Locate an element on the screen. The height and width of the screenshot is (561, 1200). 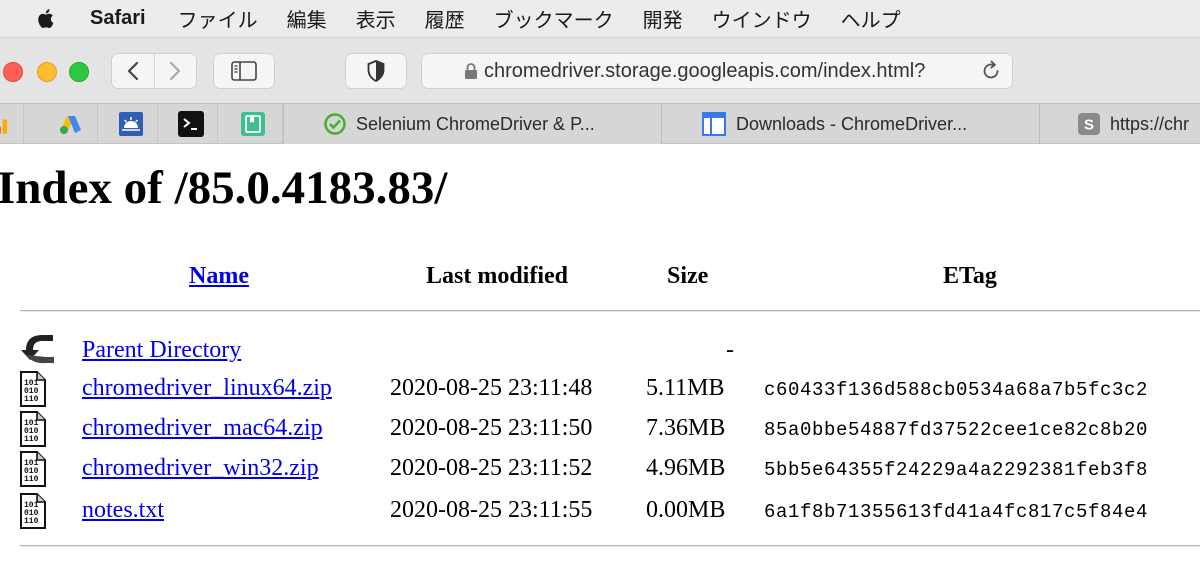
column-header-modified: Last modified is located at coordinates (497, 276).